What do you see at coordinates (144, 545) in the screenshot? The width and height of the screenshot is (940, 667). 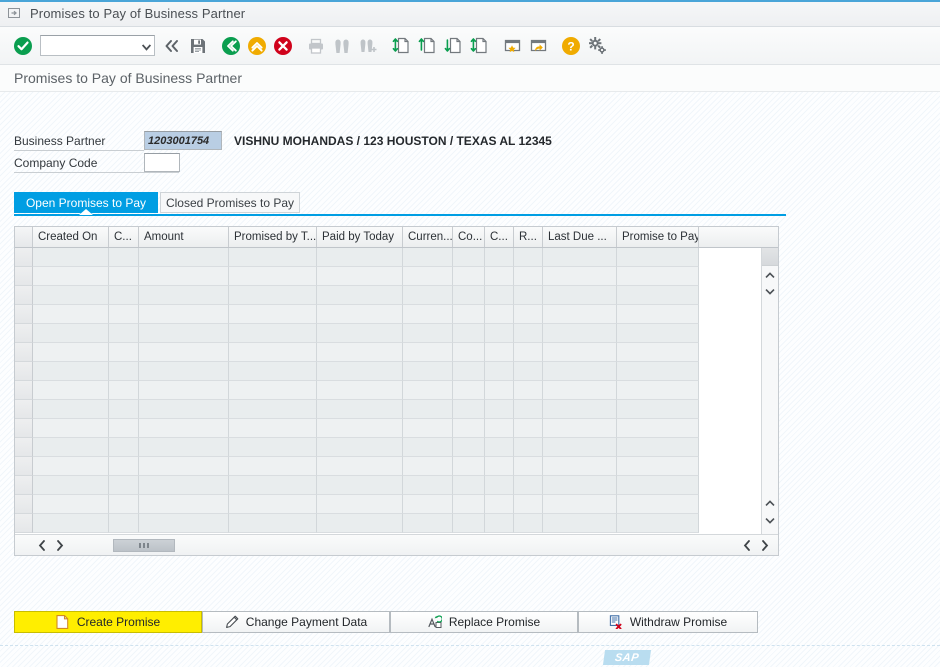 I see `horizontal-scrollbar-thumb` at bounding box center [144, 545].